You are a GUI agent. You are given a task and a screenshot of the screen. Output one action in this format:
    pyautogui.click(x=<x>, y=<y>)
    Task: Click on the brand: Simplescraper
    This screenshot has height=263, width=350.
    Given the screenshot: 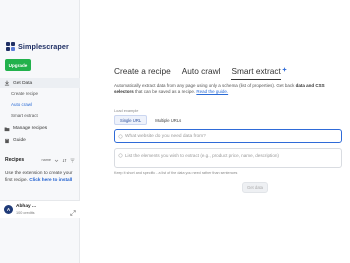 What is the action you would take?
    pyautogui.click(x=37, y=46)
    